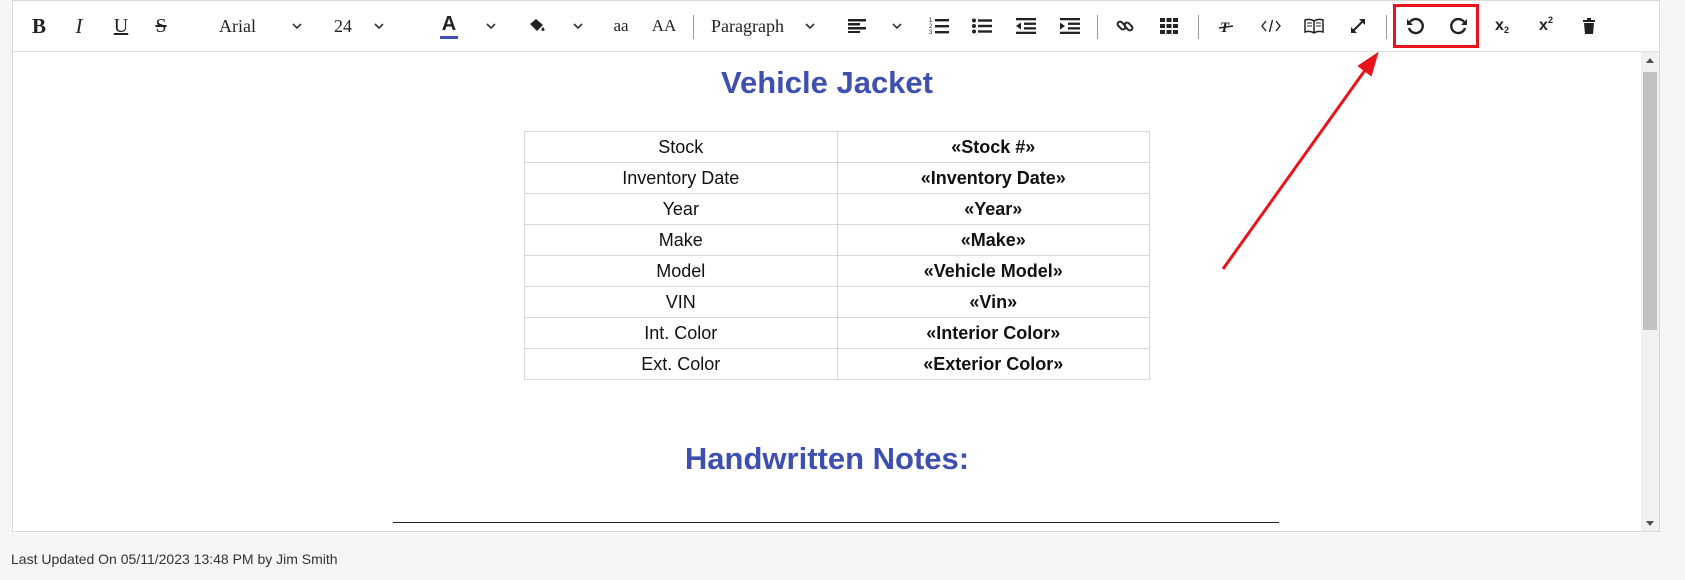 Image resolution: width=1685 pixels, height=580 pixels. I want to click on subscript-glyph: x, so click(1499, 25).